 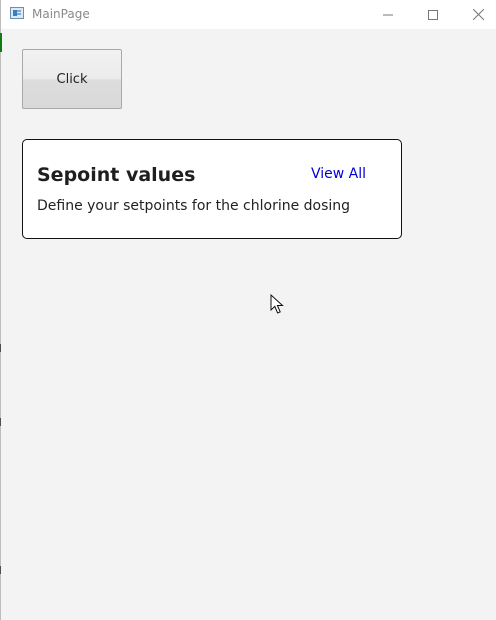 What do you see at coordinates (116, 175) in the screenshot?
I see `card-title: Sepoint values` at bounding box center [116, 175].